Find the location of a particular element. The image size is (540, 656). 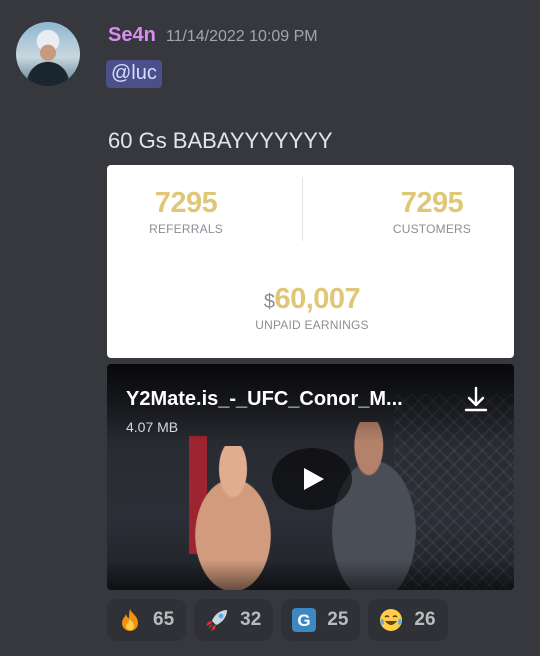

earnings-value-row: $60,007 is located at coordinates (312, 299).